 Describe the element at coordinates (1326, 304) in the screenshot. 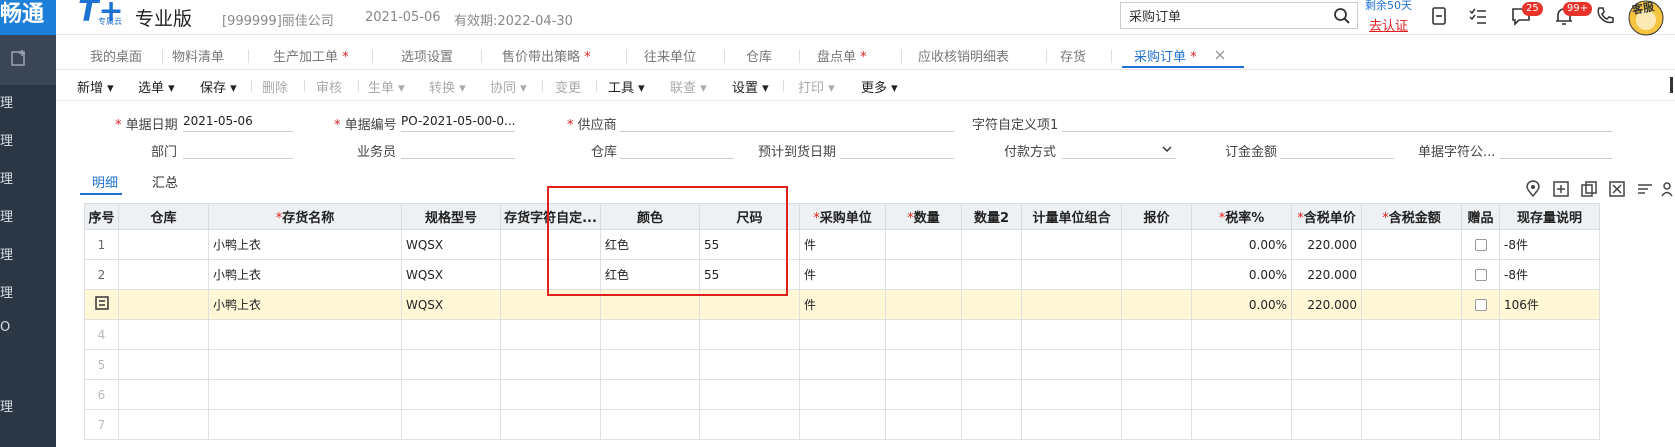

I see `cell-tax-price: 220.000` at that location.